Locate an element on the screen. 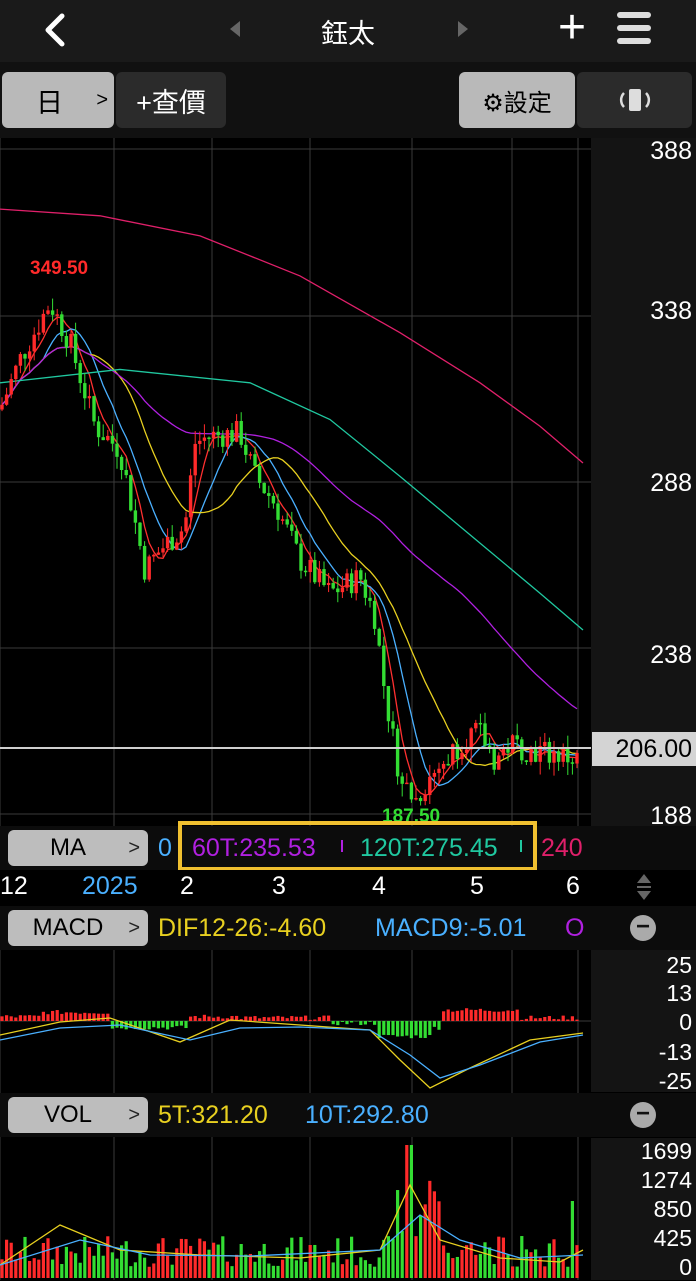 The height and width of the screenshot is (1281, 696). dif-line is located at coordinates (291, 1053).